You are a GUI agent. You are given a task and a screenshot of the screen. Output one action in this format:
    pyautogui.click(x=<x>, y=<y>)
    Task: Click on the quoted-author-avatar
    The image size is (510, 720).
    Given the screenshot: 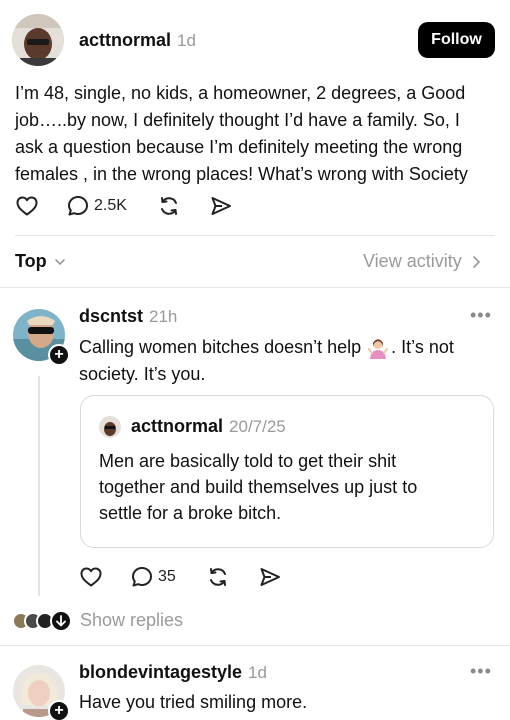 What is the action you would take?
    pyautogui.click(x=110, y=427)
    